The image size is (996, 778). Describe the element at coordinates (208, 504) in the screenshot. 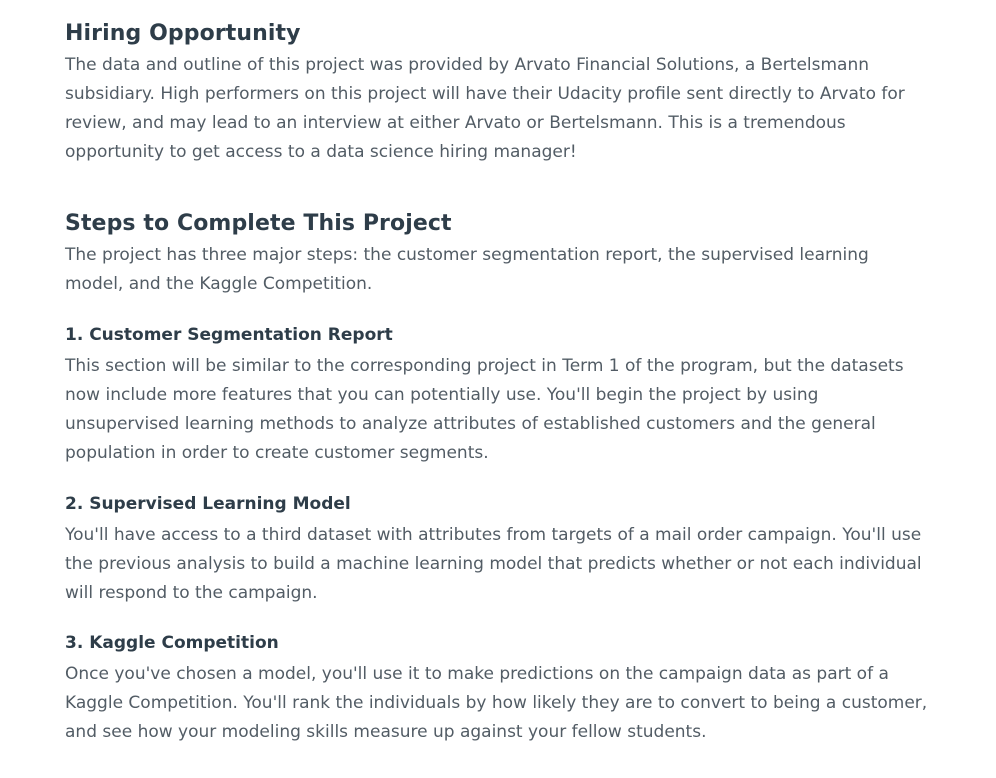

I see `step-heading: 2. Supervised Learning Model` at that location.